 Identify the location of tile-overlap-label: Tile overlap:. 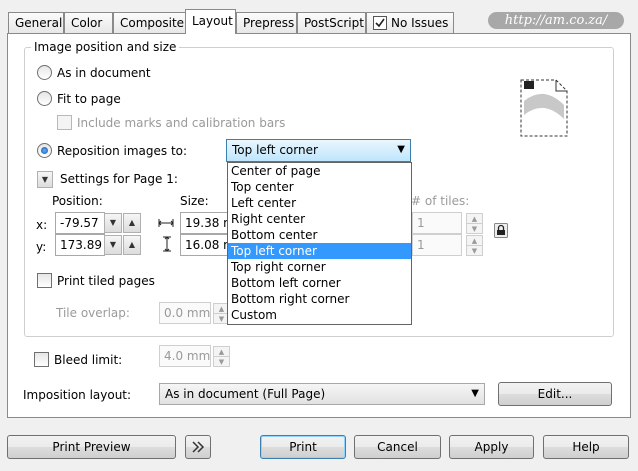
(93, 313).